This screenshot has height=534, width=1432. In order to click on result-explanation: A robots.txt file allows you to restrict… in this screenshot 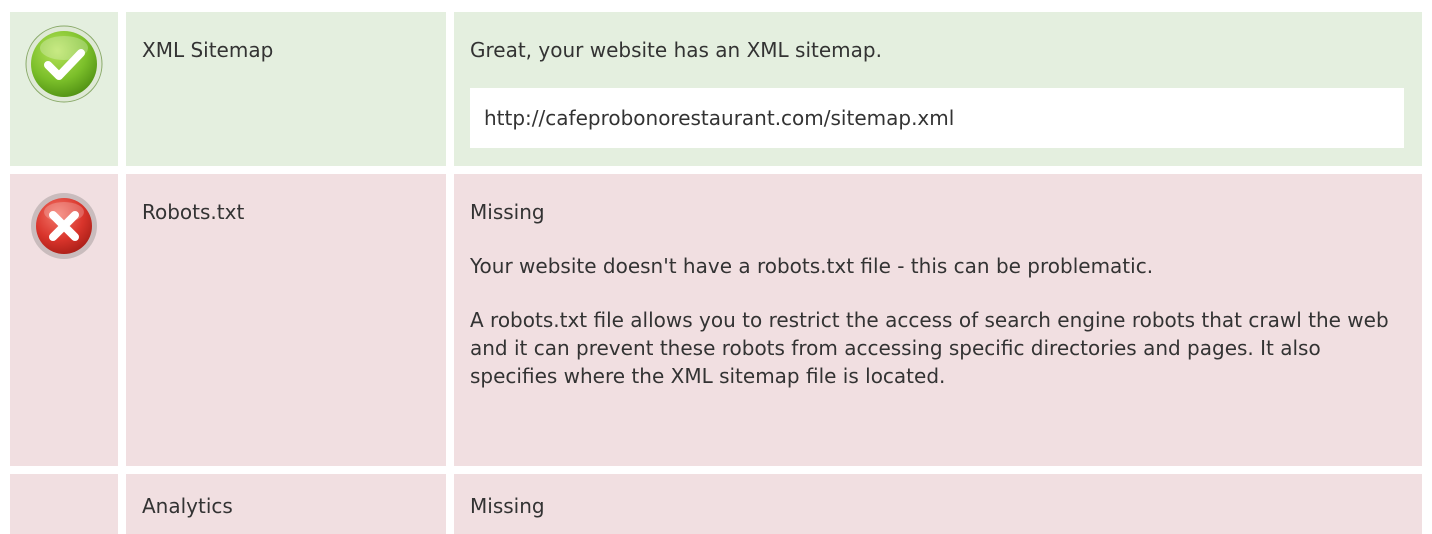, I will do `click(929, 348)`.